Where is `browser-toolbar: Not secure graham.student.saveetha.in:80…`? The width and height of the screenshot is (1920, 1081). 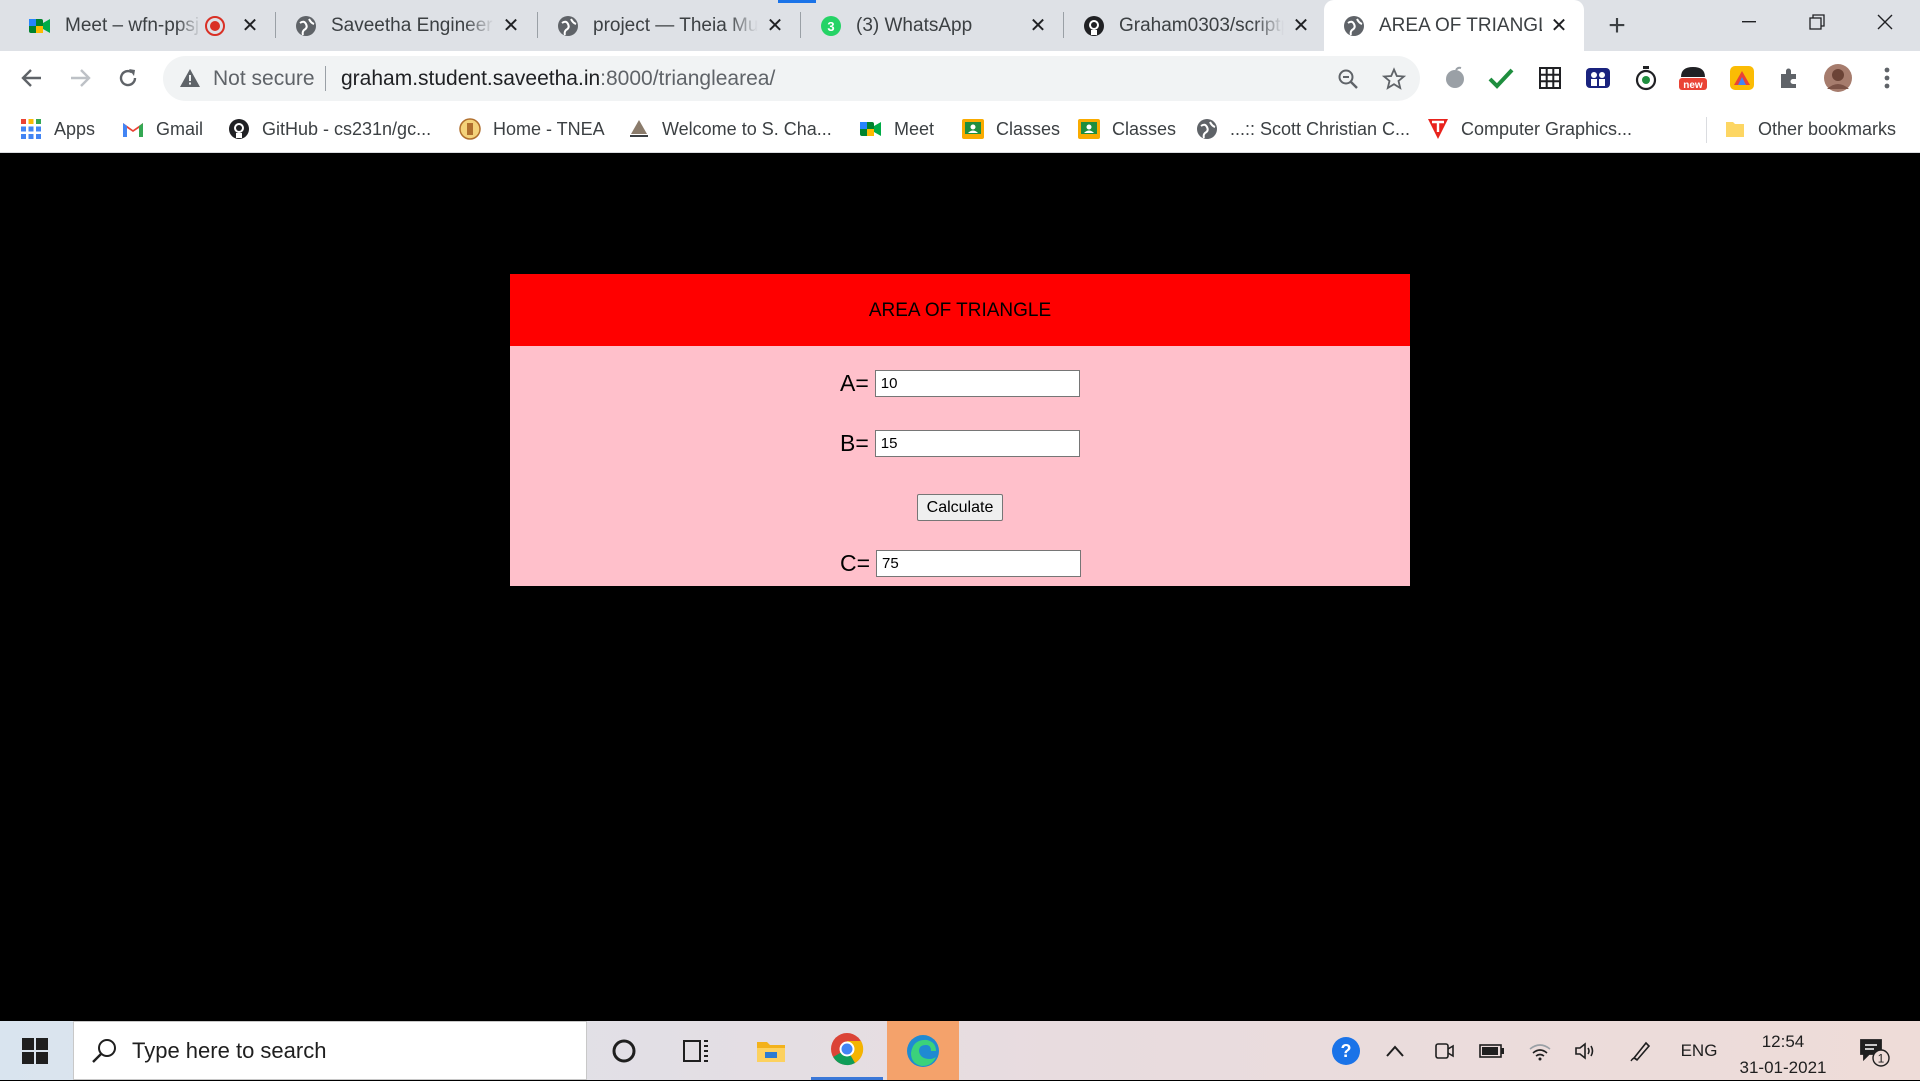 browser-toolbar: Not secure graham.student.saveetha.in:80… is located at coordinates (960, 78).